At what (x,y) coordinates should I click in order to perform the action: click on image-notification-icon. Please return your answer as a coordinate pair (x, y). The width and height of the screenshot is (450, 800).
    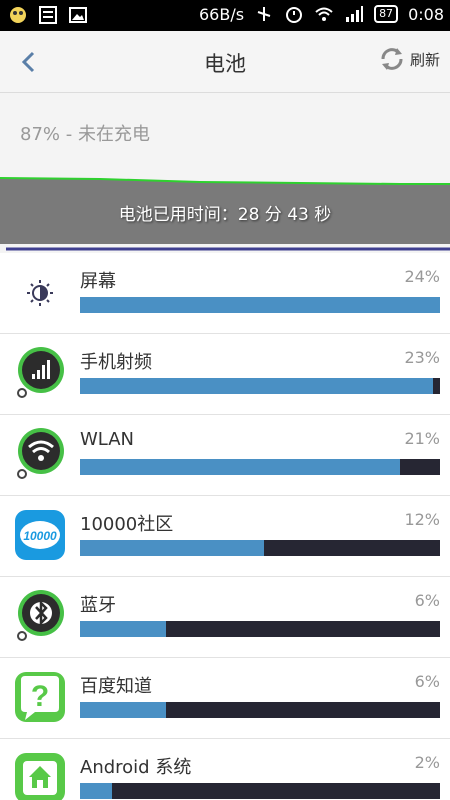
    Looking at the image, I should click on (78, 15).